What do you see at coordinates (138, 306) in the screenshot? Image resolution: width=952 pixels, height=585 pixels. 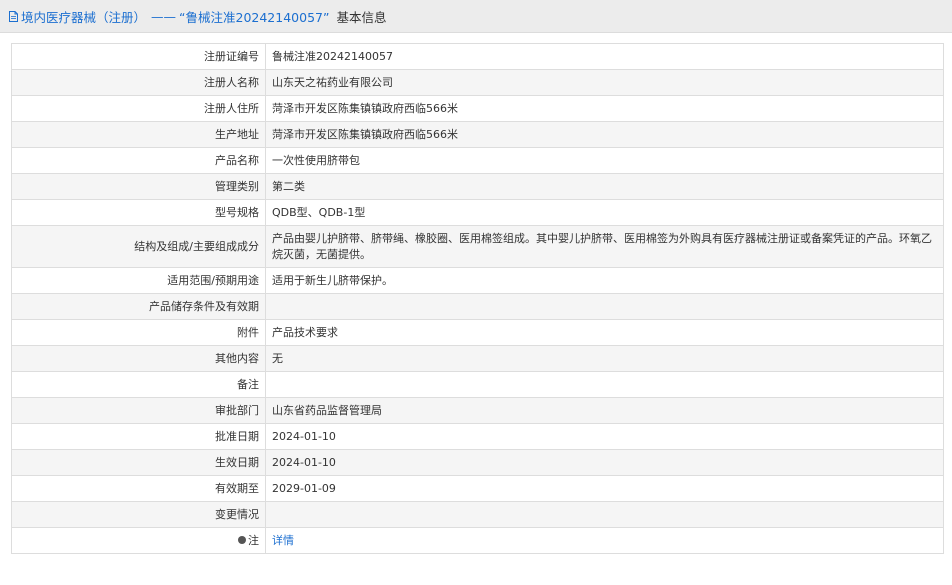 I see `row-label: 产品储存条件及有效期` at bounding box center [138, 306].